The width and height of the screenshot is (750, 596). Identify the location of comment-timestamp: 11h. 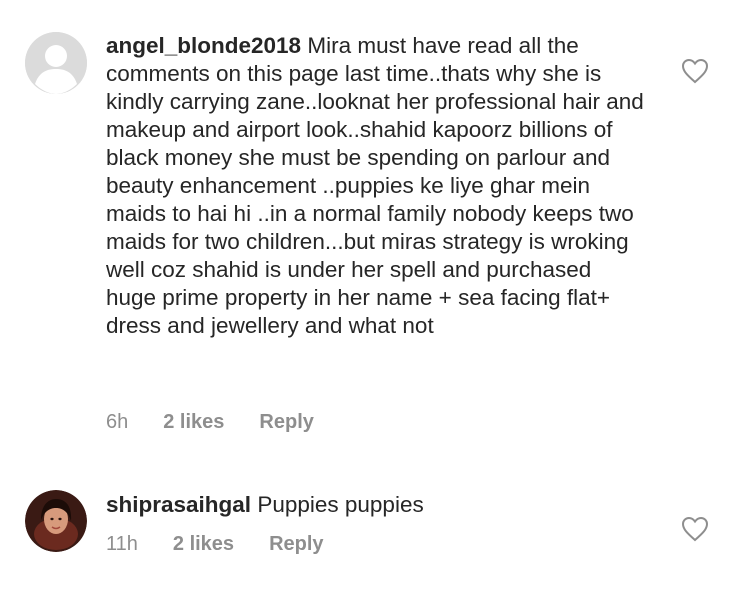
(122, 544).